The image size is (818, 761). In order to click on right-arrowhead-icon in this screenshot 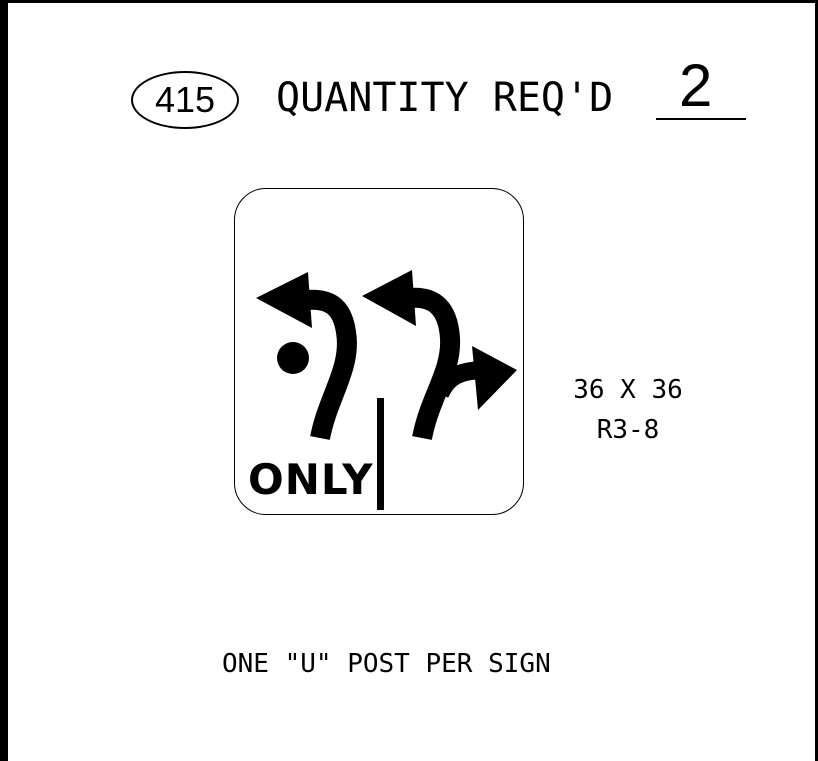, I will do `click(494, 378)`.